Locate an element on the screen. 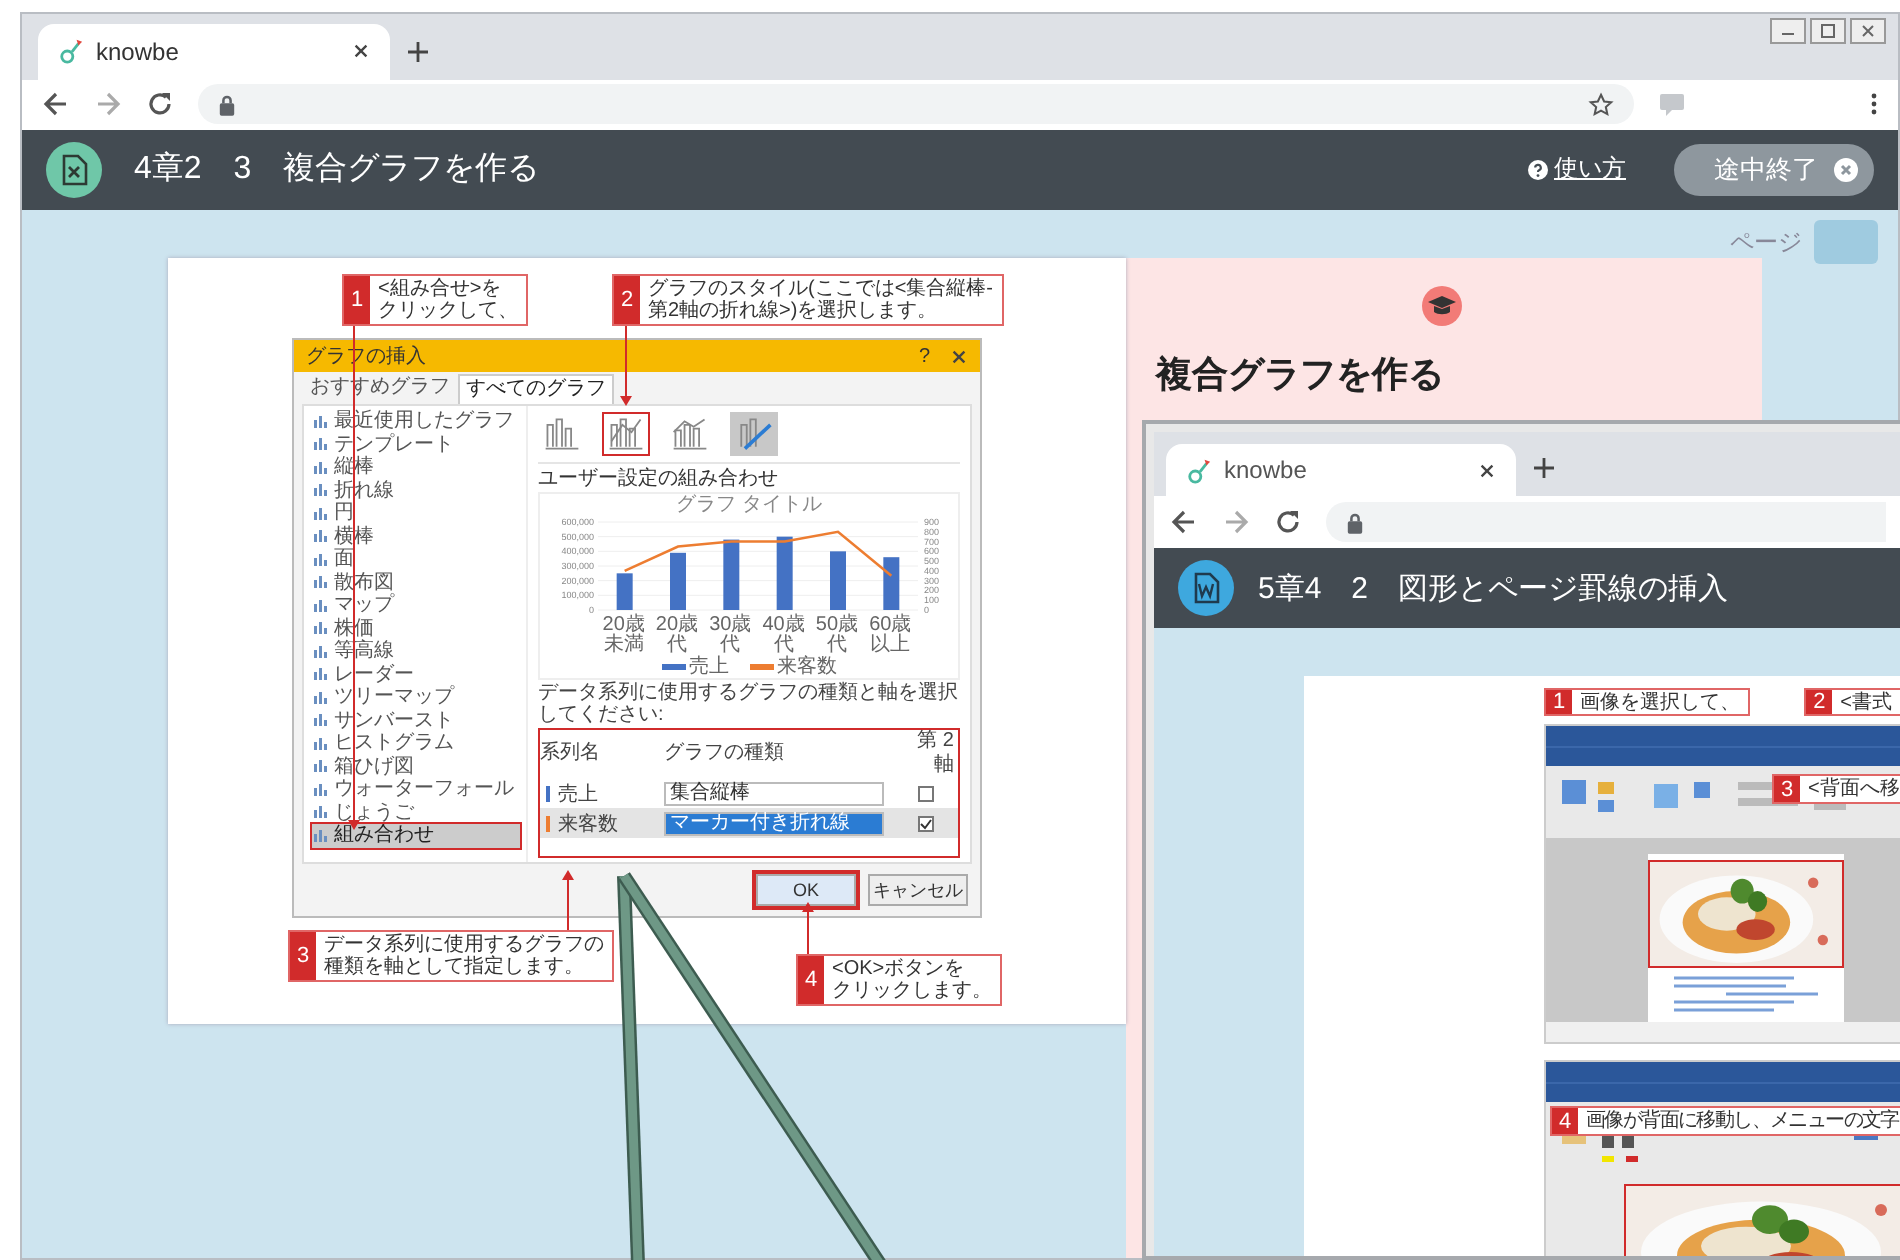 The image size is (1900, 1260). arrow is located at coordinates (626, 366).